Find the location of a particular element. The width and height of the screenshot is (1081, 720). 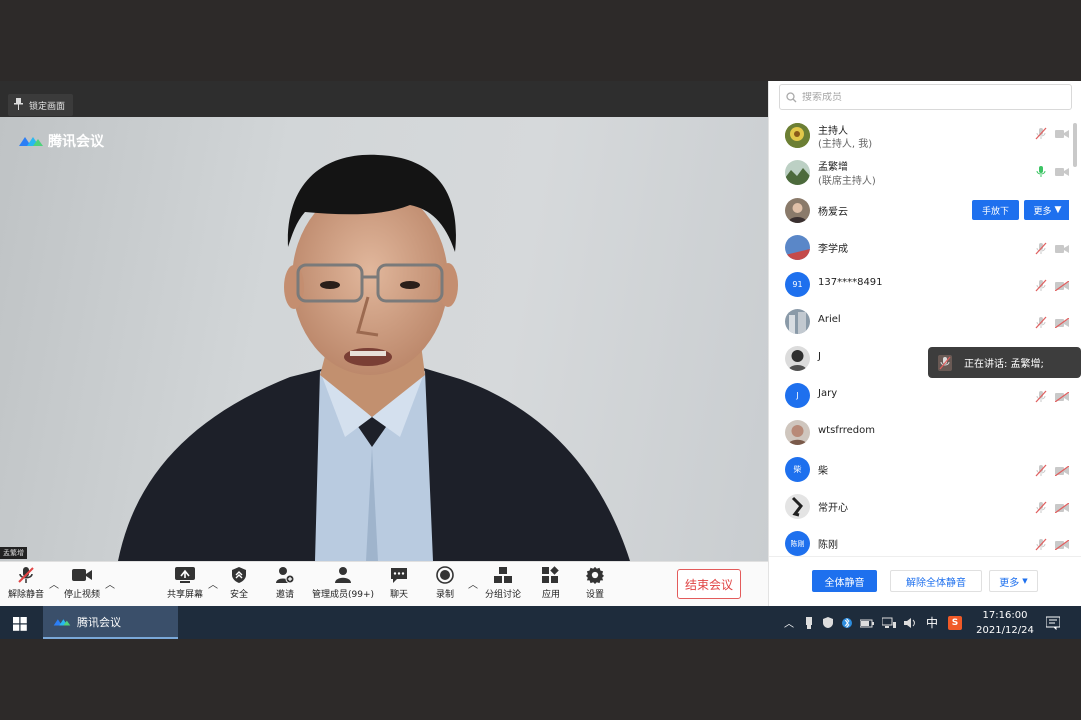

record-button: 录制 is located at coordinates (445, 583).